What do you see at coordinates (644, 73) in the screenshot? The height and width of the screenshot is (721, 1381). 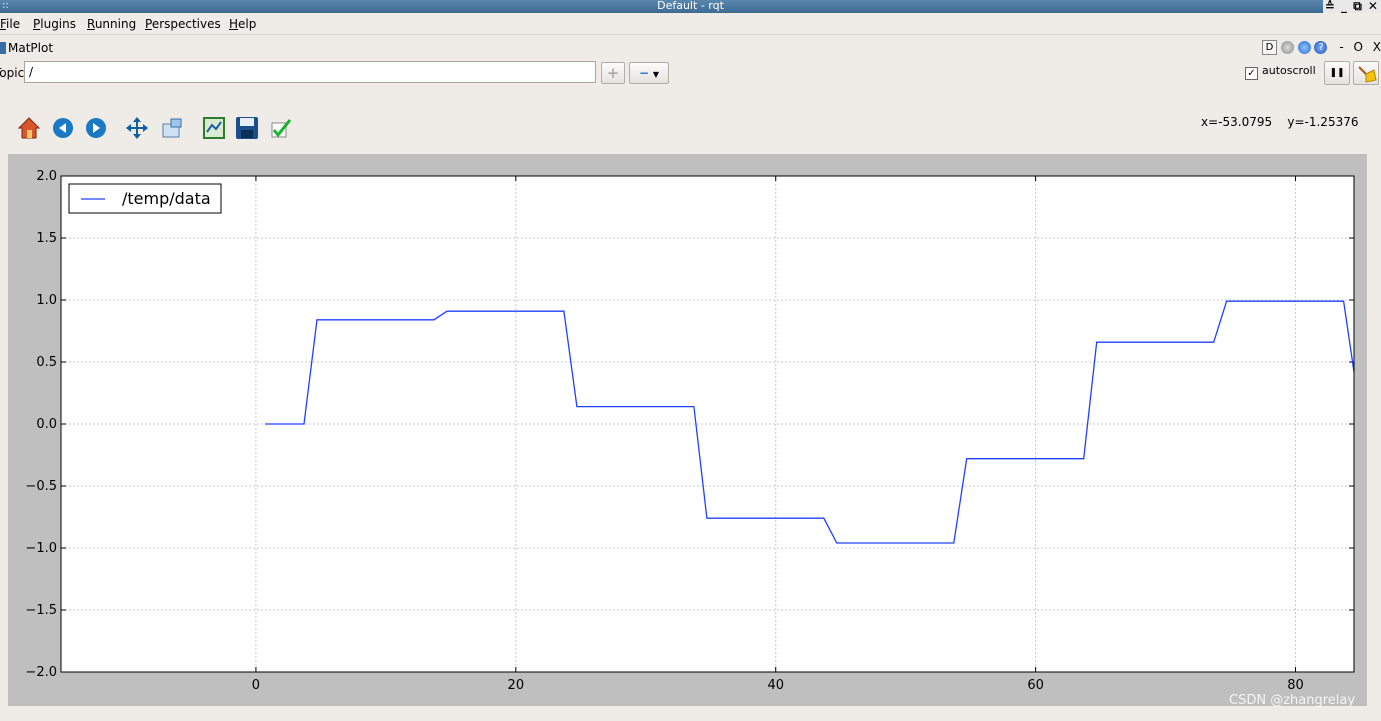 I see `remove-icon: −` at bounding box center [644, 73].